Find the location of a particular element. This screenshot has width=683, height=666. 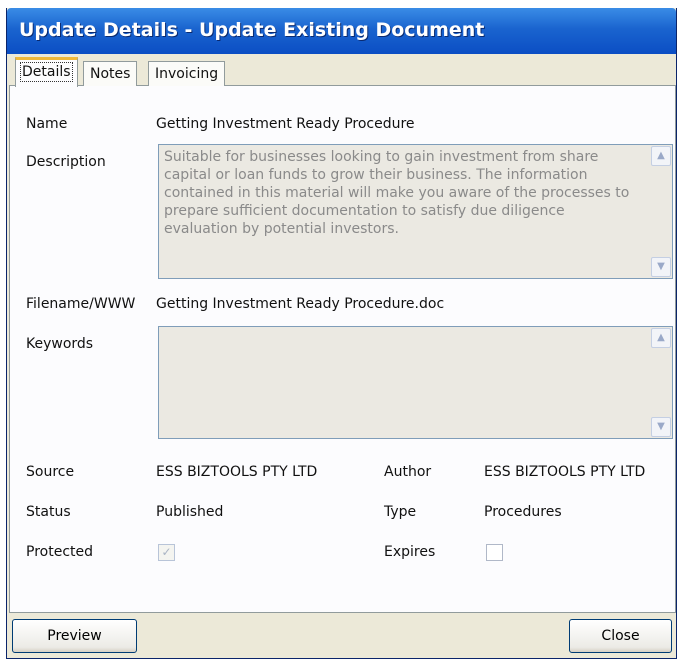

status-label: Status is located at coordinates (48, 512).